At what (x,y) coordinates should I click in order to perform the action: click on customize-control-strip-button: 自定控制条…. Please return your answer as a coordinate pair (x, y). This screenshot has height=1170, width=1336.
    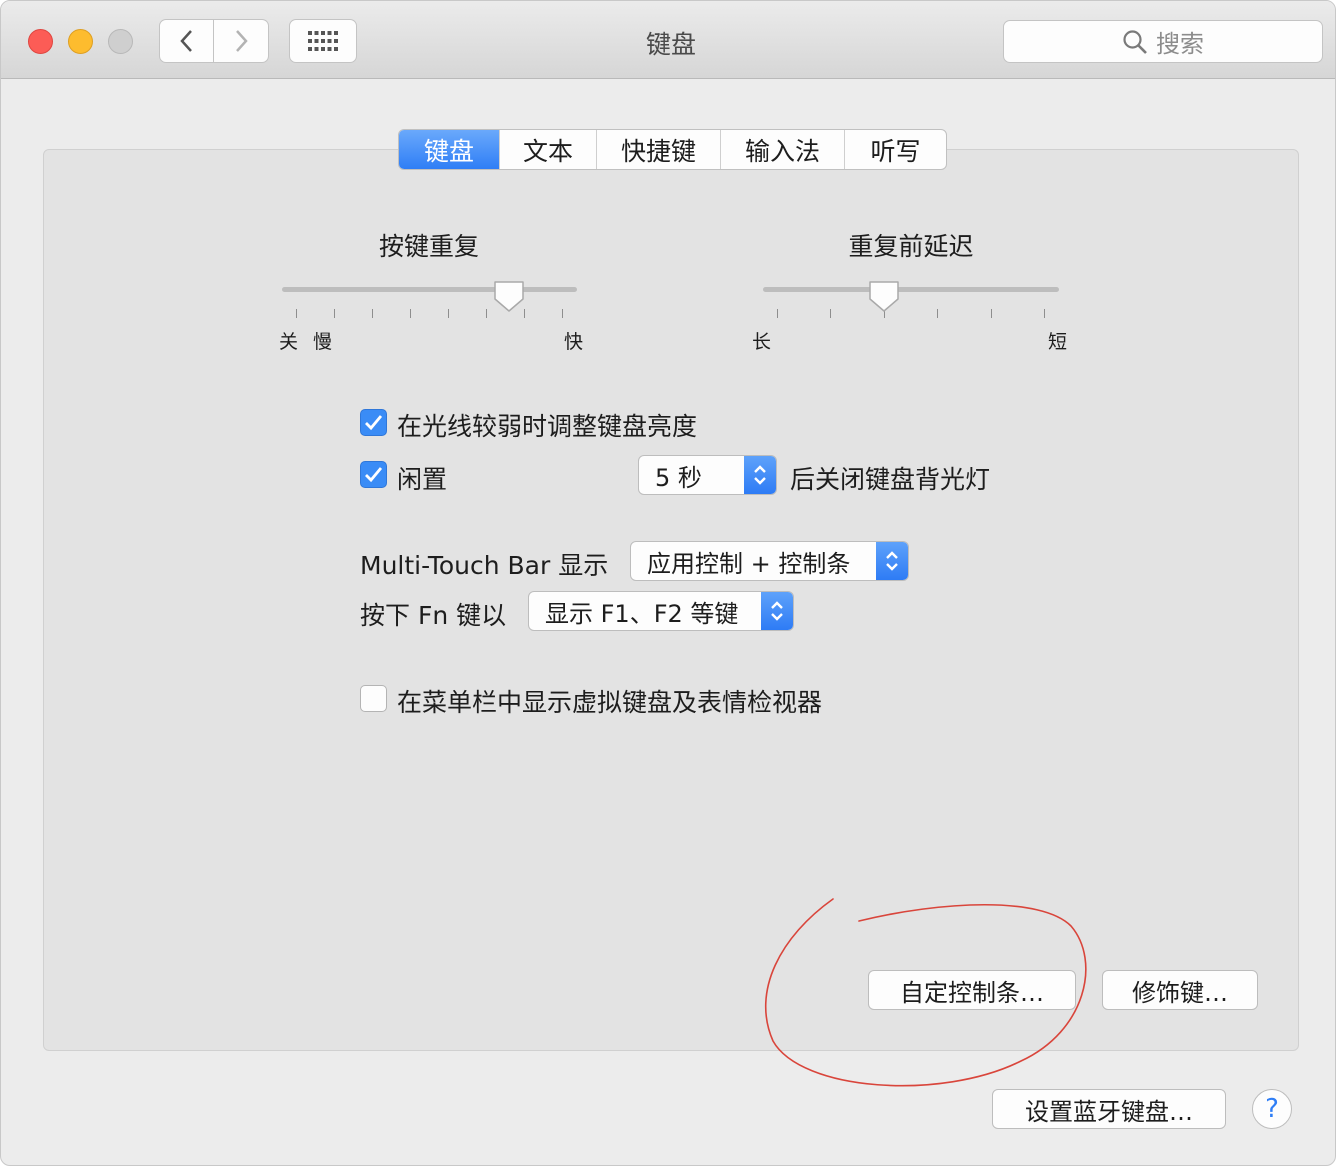
    Looking at the image, I should click on (972, 990).